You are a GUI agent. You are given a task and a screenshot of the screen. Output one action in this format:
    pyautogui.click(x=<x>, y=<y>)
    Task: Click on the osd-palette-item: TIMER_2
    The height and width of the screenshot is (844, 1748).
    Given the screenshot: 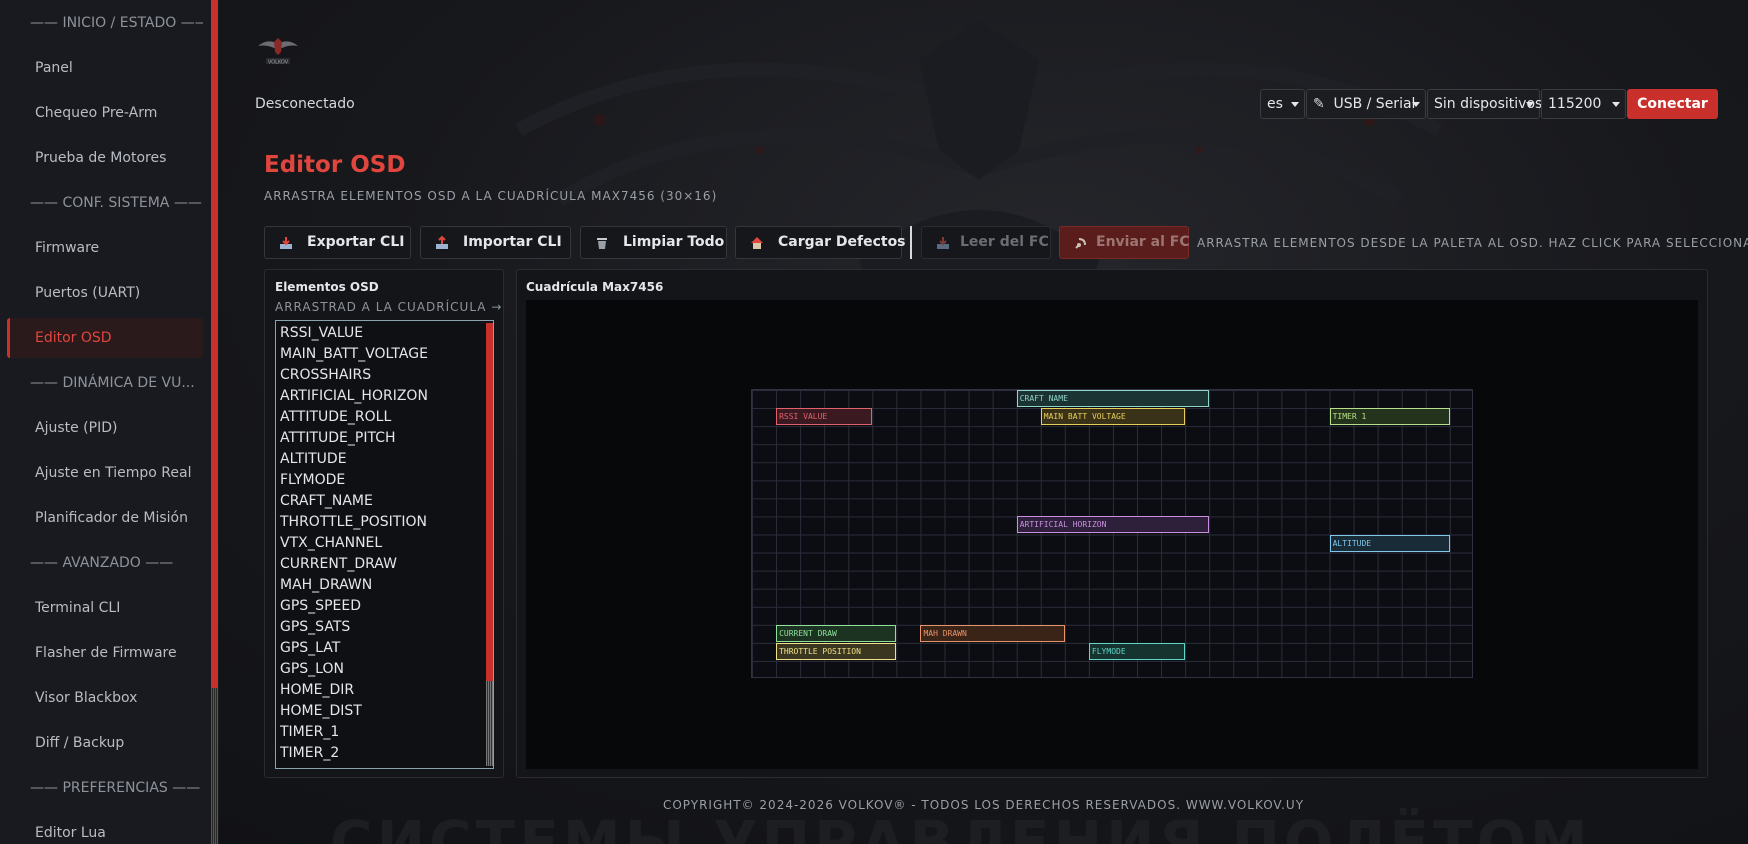 What is the action you would take?
    pyautogui.click(x=309, y=753)
    